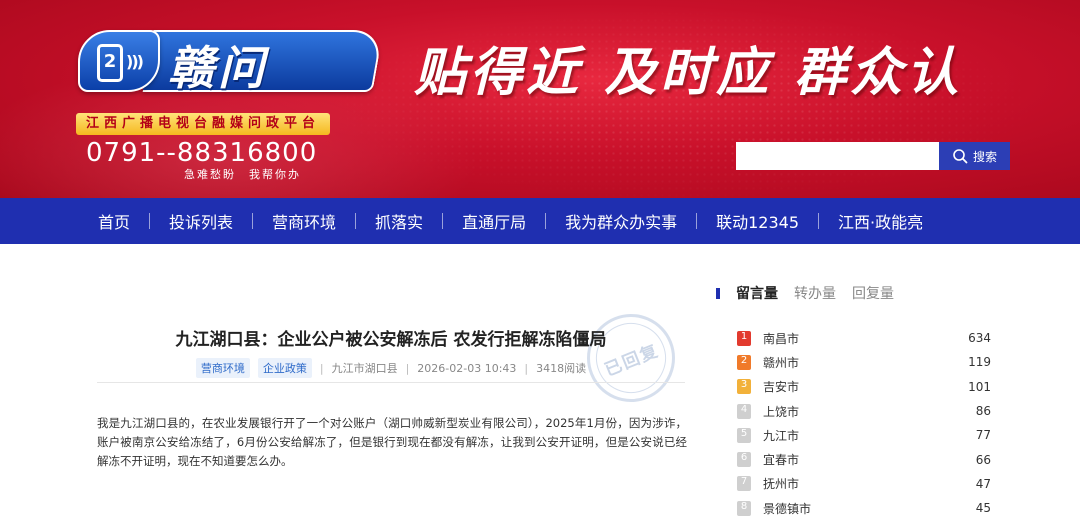  I want to click on site-logo: 2 ))) 赣问, so click(231, 63).